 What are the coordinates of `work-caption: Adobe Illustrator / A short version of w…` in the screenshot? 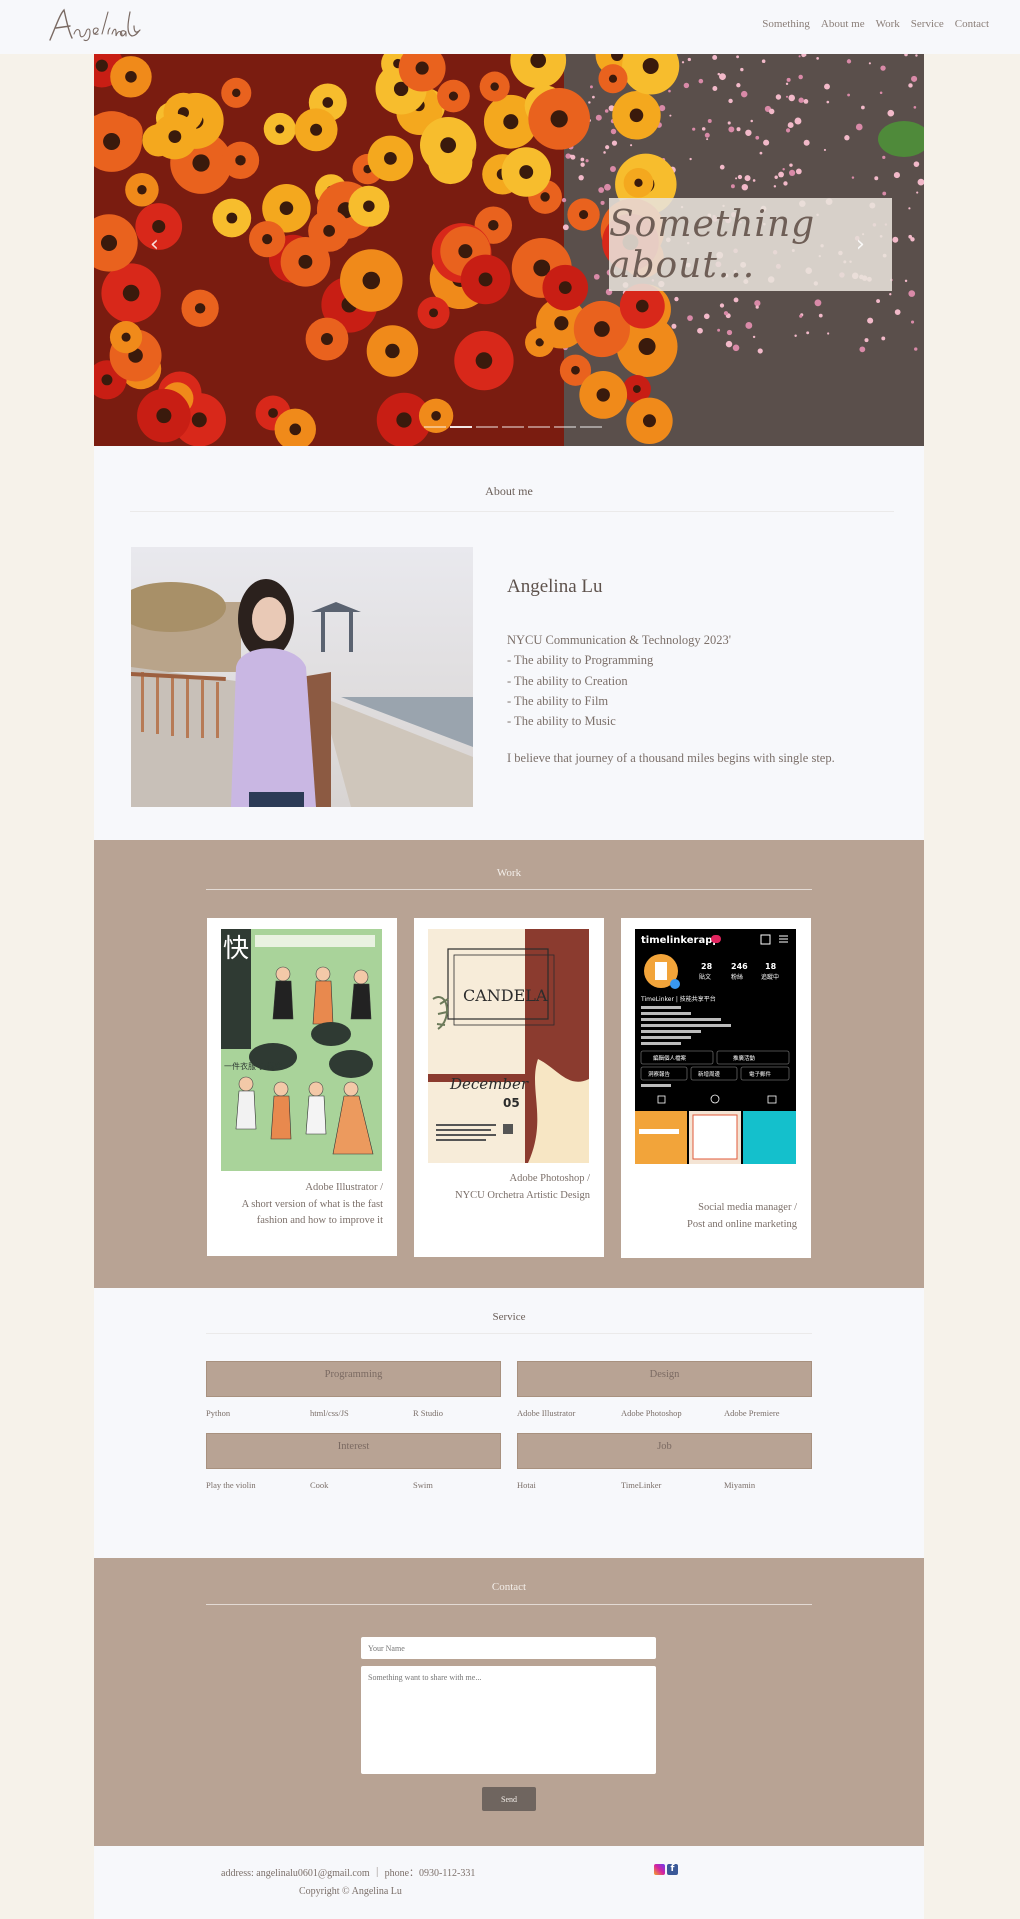 It's located at (312, 1204).